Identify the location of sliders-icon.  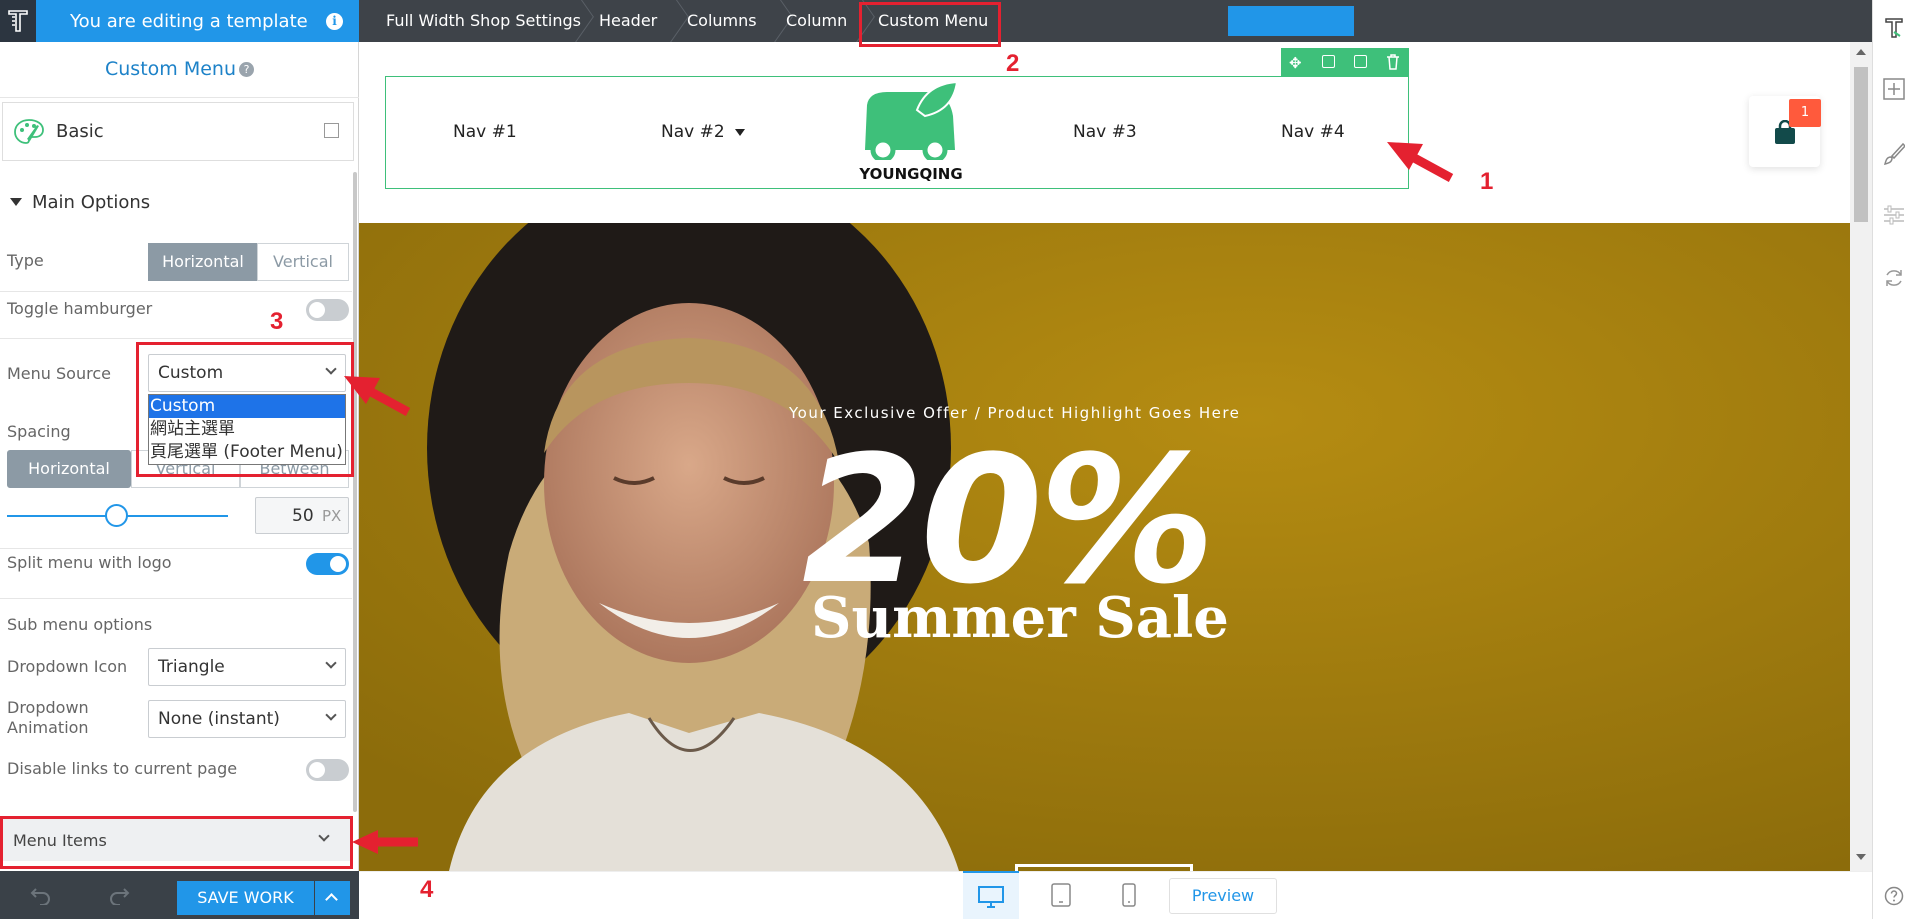
(1894, 215).